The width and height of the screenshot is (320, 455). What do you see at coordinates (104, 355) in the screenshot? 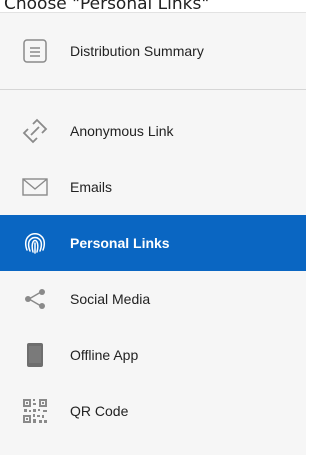
I see `nav-item-label: Offline App` at bounding box center [104, 355].